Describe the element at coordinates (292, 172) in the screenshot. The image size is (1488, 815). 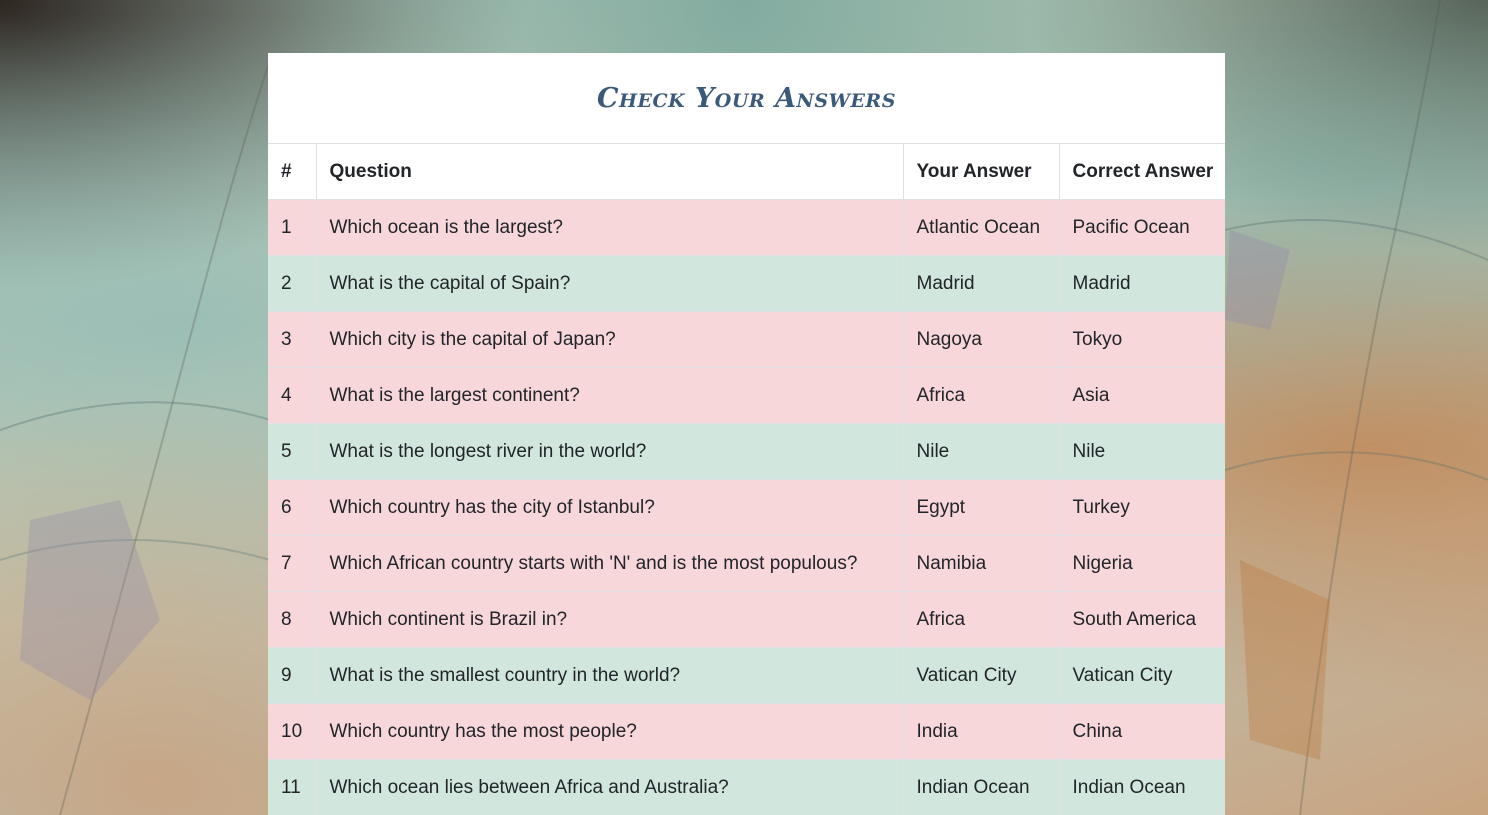
I see `header-number: #` at that location.